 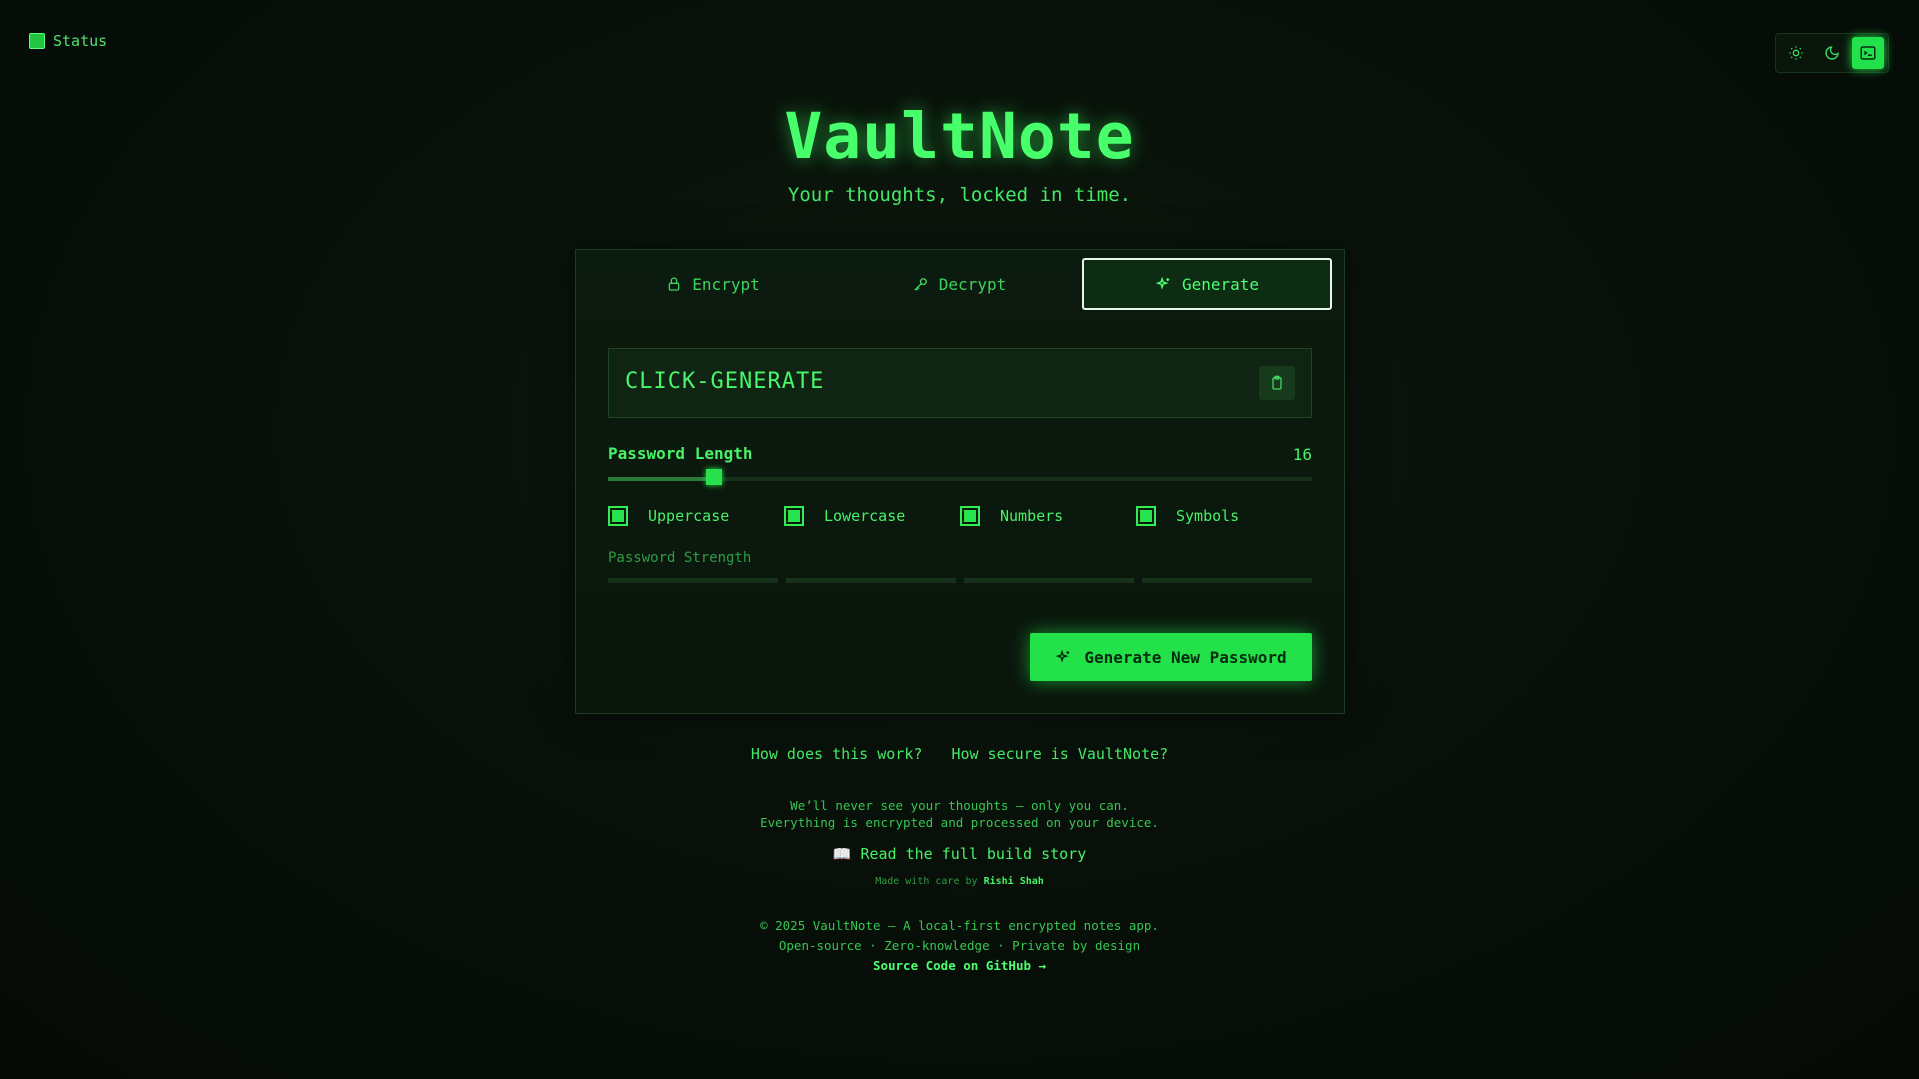 What do you see at coordinates (926, 881) in the screenshot?
I see `made-by-prefix: Made with care by` at bounding box center [926, 881].